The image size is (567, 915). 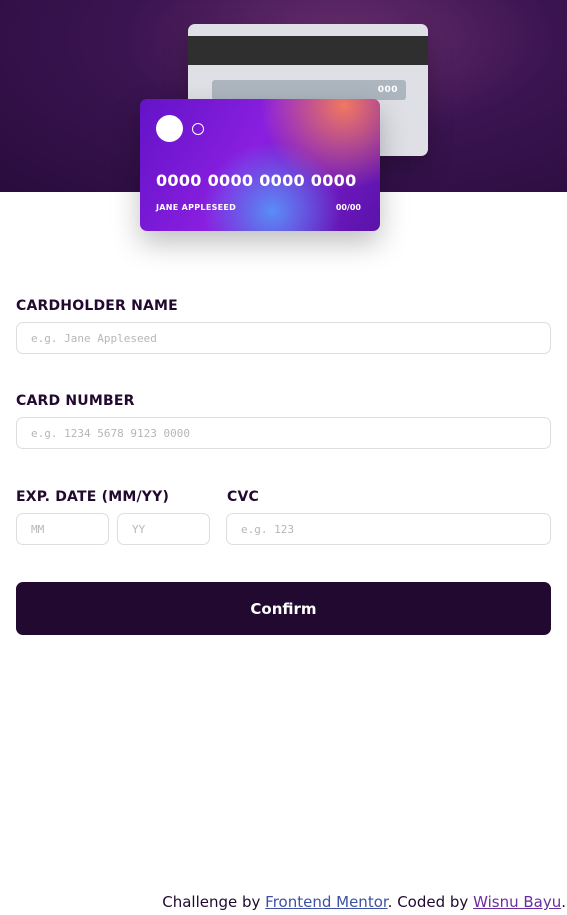 What do you see at coordinates (283, 433) in the screenshot?
I see `card-number-input` at bounding box center [283, 433].